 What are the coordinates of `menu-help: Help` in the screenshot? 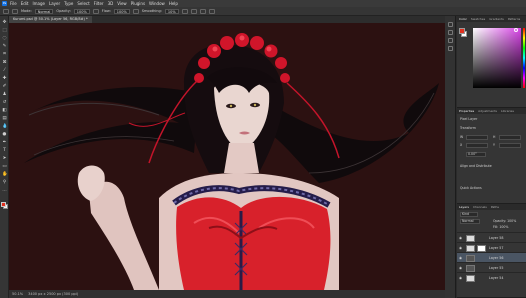 It's located at (173, 3).